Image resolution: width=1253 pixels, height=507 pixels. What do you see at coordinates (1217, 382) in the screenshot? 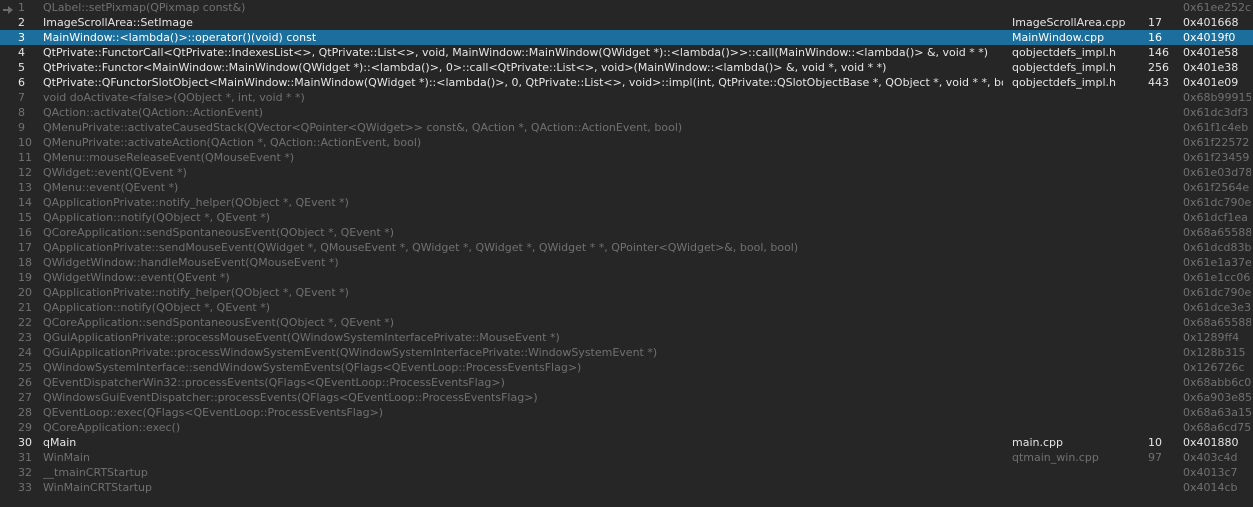
I see `frame-address: 0x68abb6c0` at bounding box center [1217, 382].